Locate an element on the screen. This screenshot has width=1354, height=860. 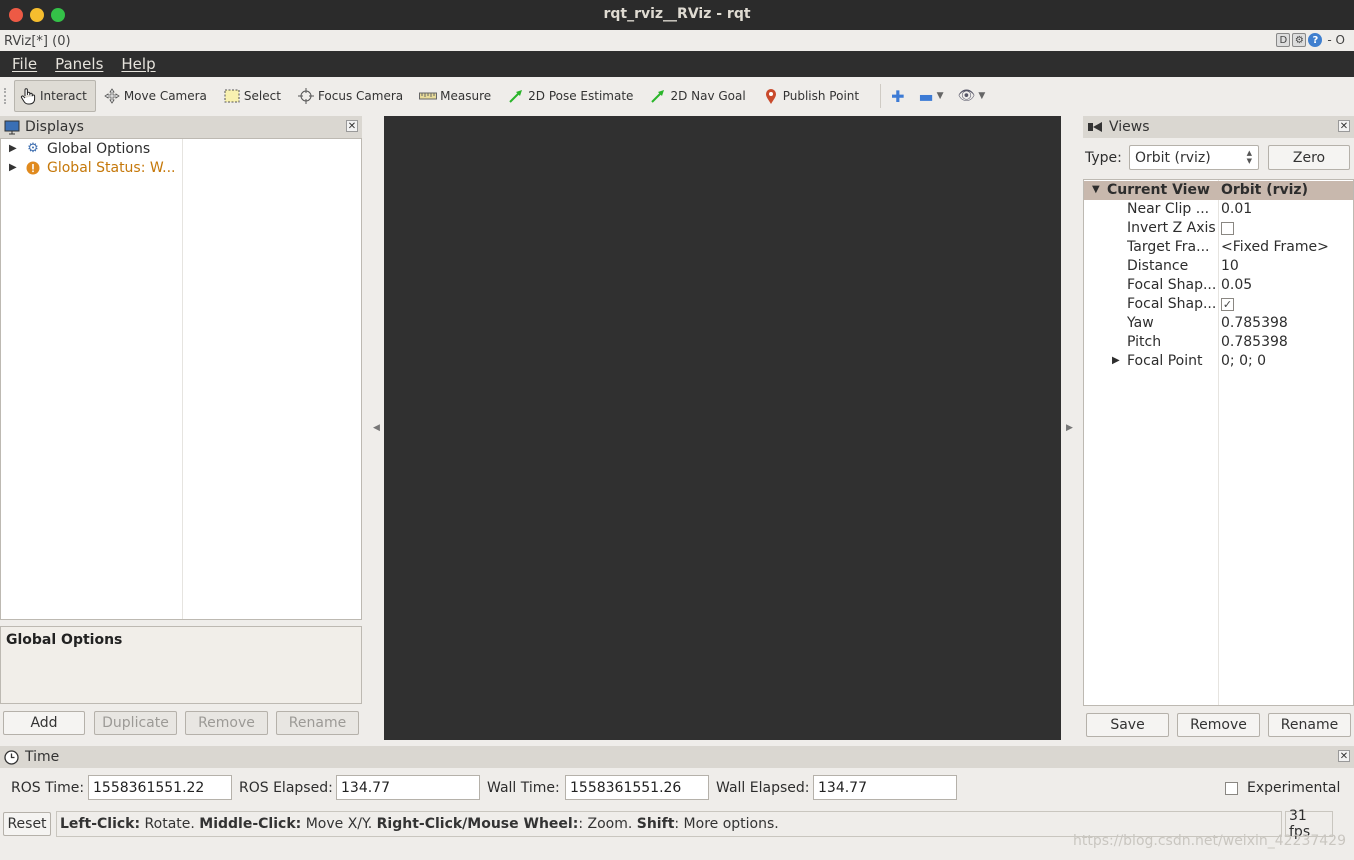
plugin-window-controls: - O is located at coordinates (1336, 40).